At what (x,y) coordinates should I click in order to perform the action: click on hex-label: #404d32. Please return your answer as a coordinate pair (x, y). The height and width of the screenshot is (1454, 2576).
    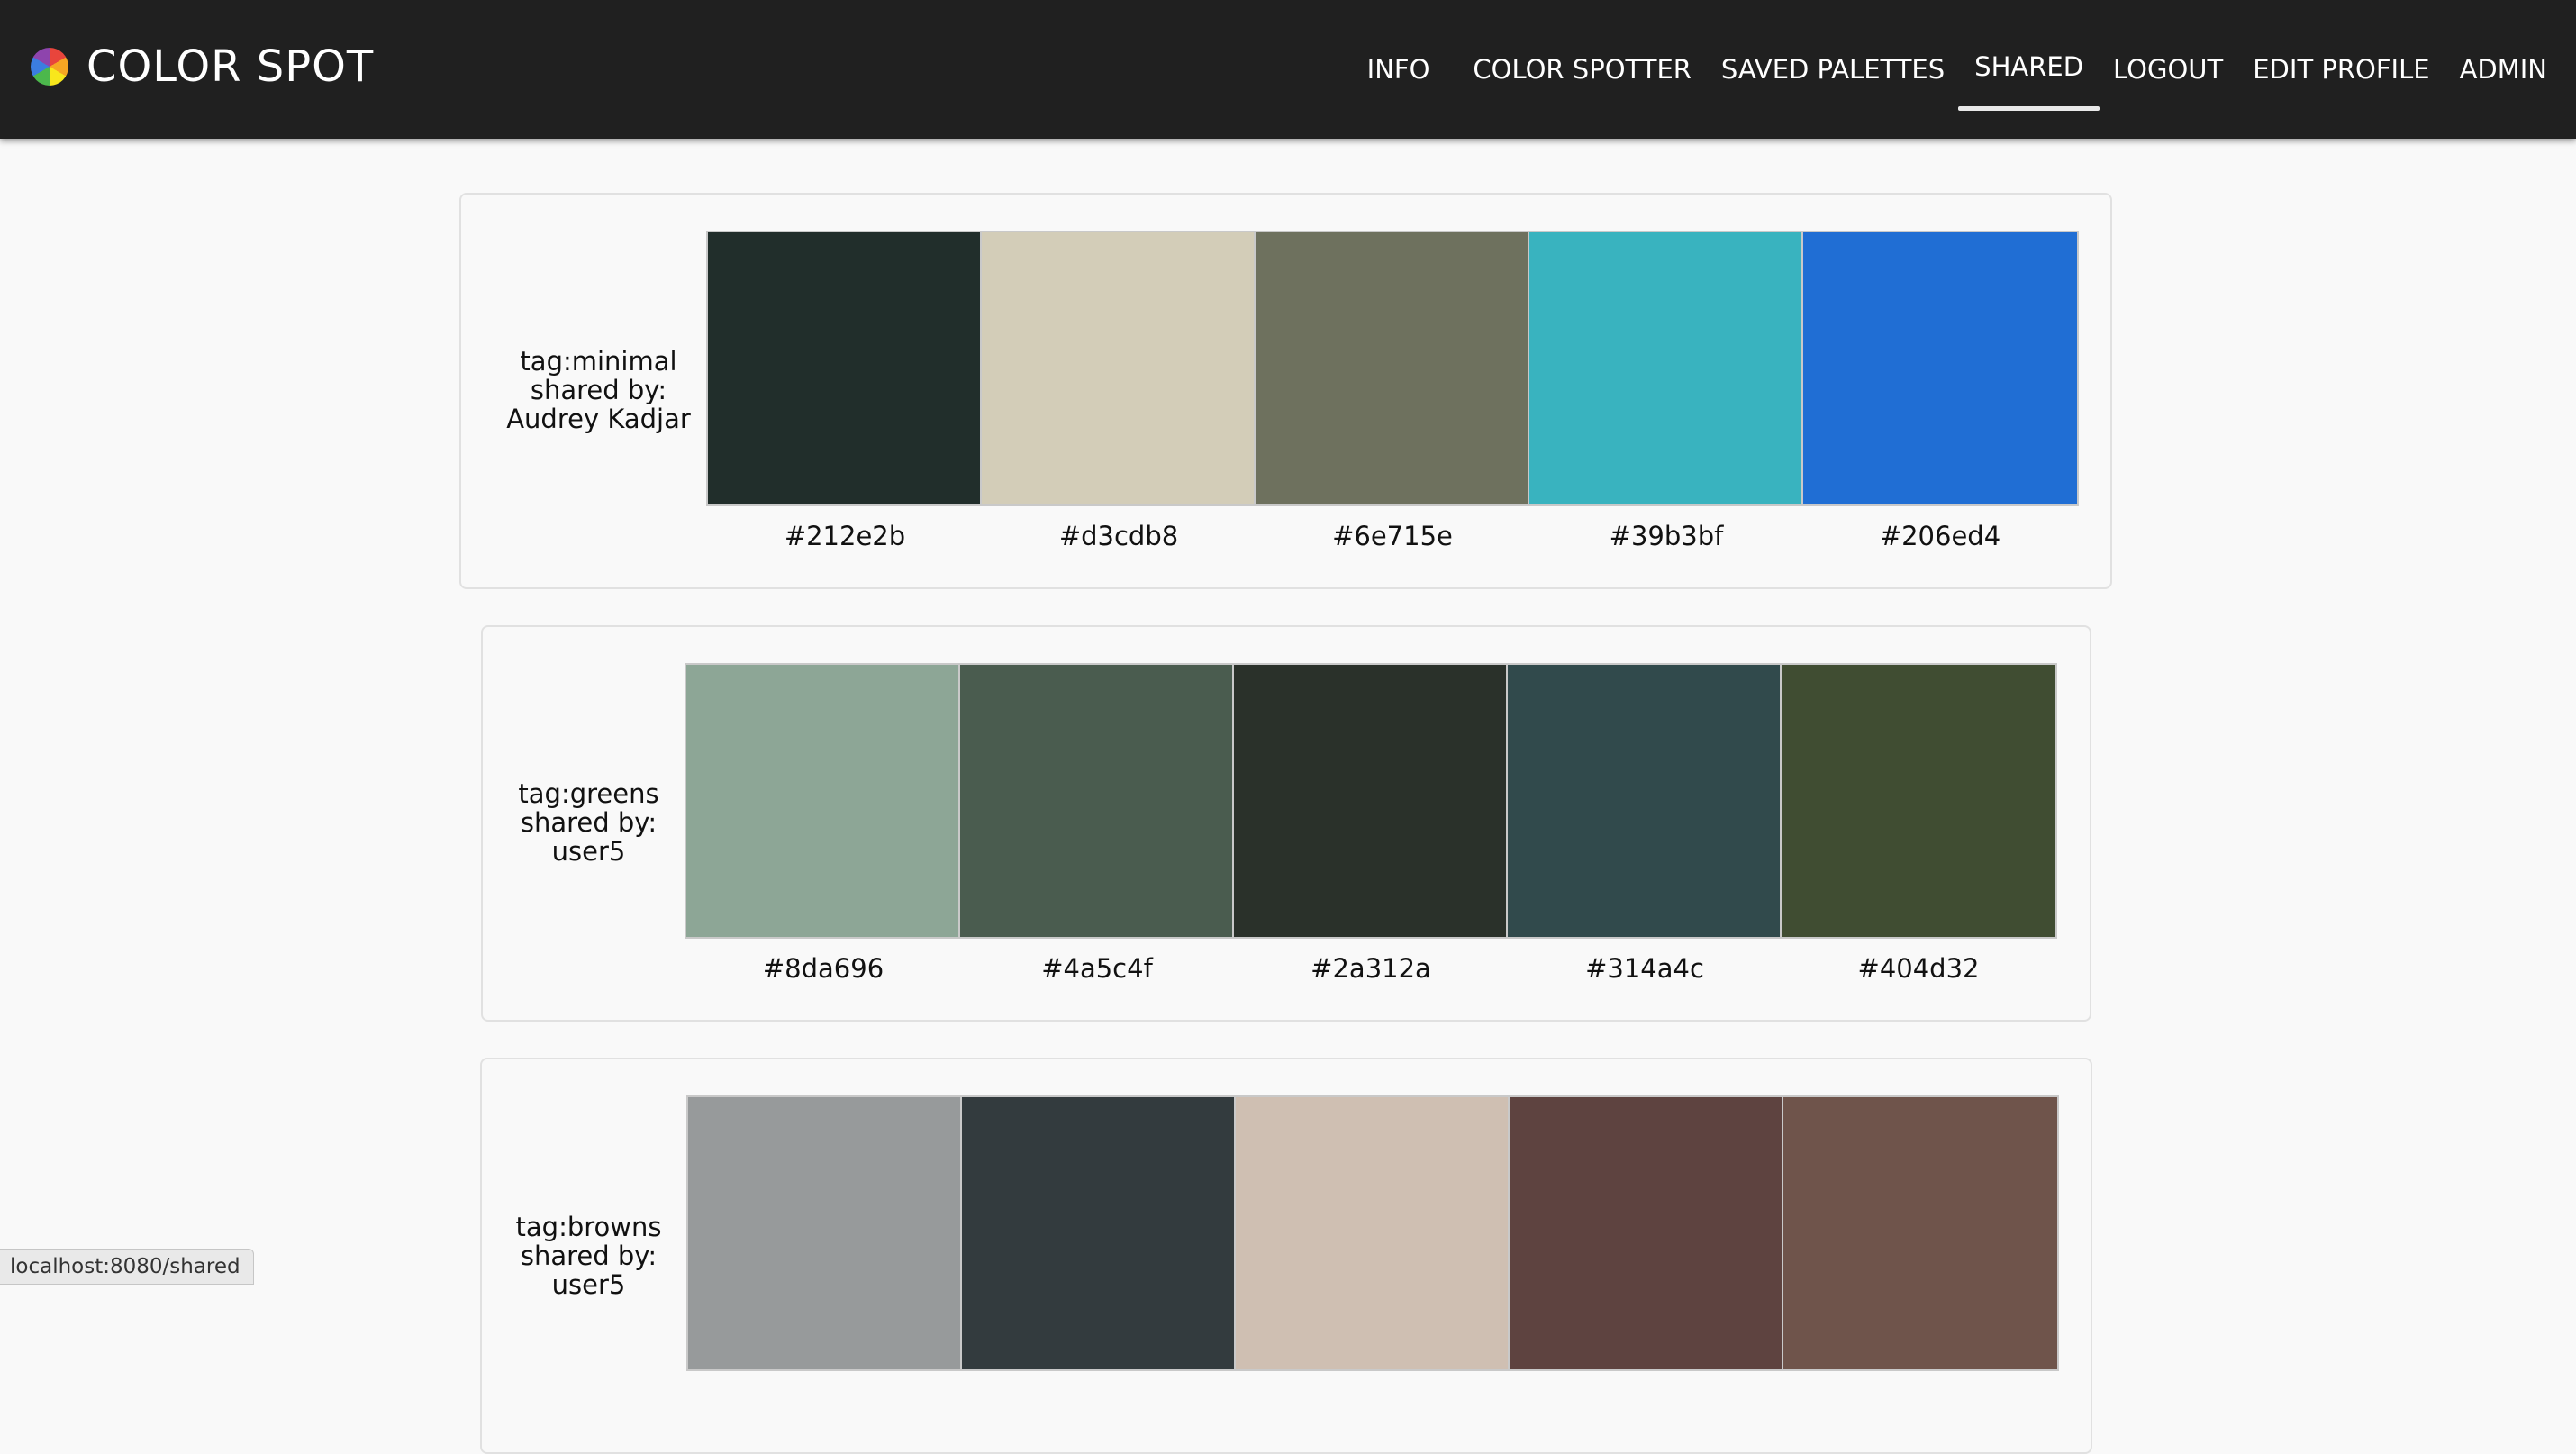
    Looking at the image, I should click on (1918, 969).